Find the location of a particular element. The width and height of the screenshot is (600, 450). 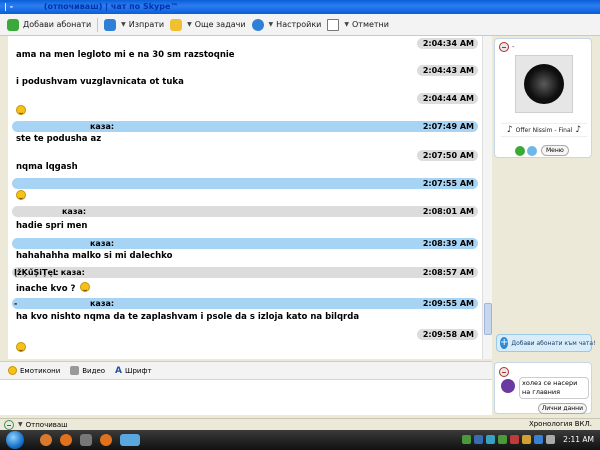

settings-label: Настройки is located at coordinates (299, 24).